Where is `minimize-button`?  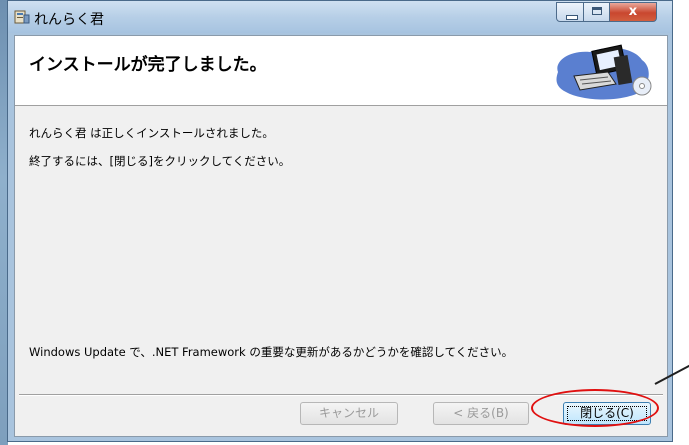
minimize-button is located at coordinates (570, 12).